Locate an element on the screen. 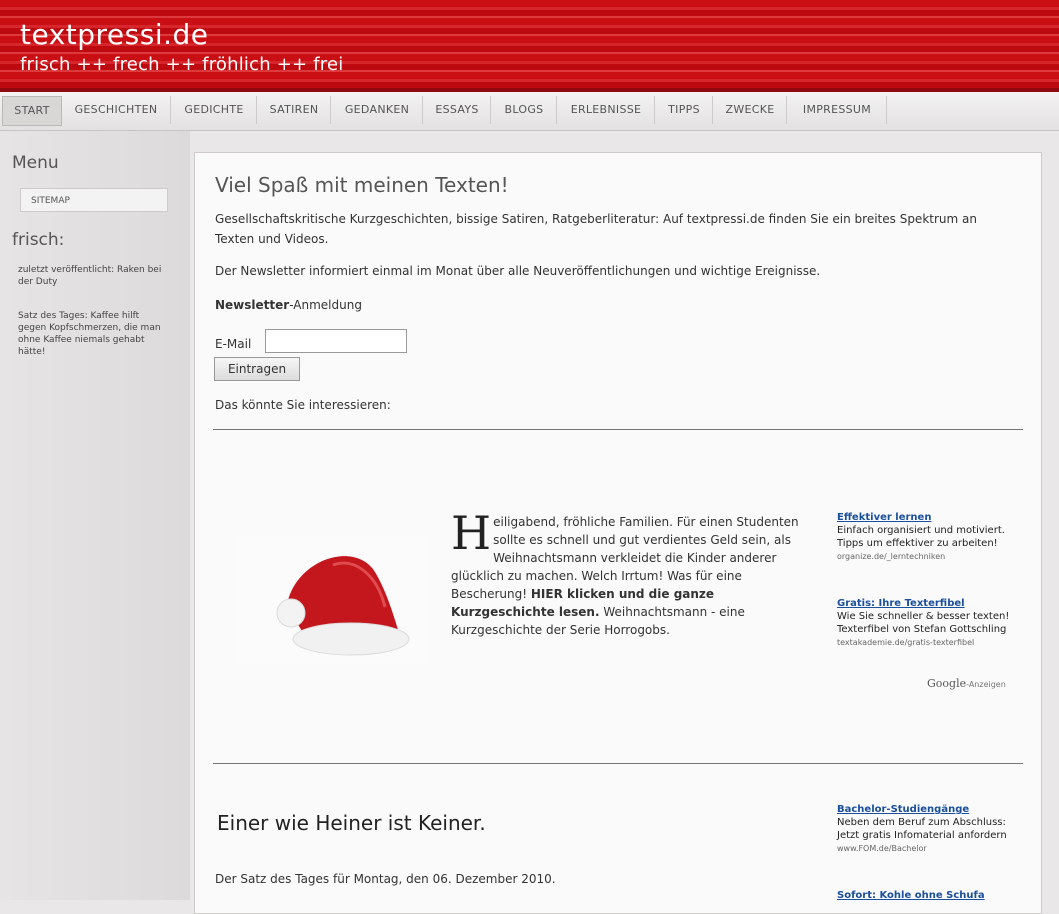 This screenshot has width=1059, height=914. site-tagline: frisch ++ frech ++ fröhlich ++ frei is located at coordinates (182, 64).